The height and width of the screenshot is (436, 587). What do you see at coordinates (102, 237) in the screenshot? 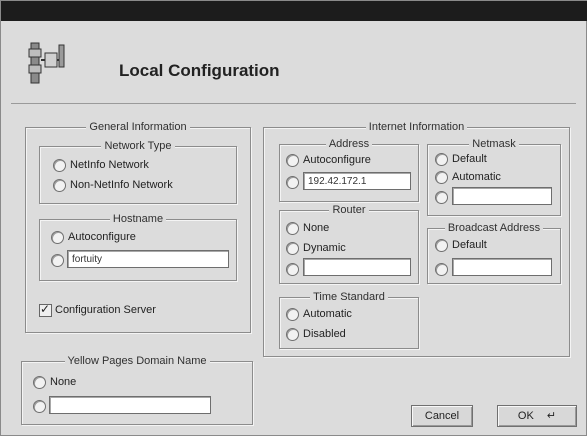
I see `hostname-autoconfigure-label: Autoconfigure` at bounding box center [102, 237].